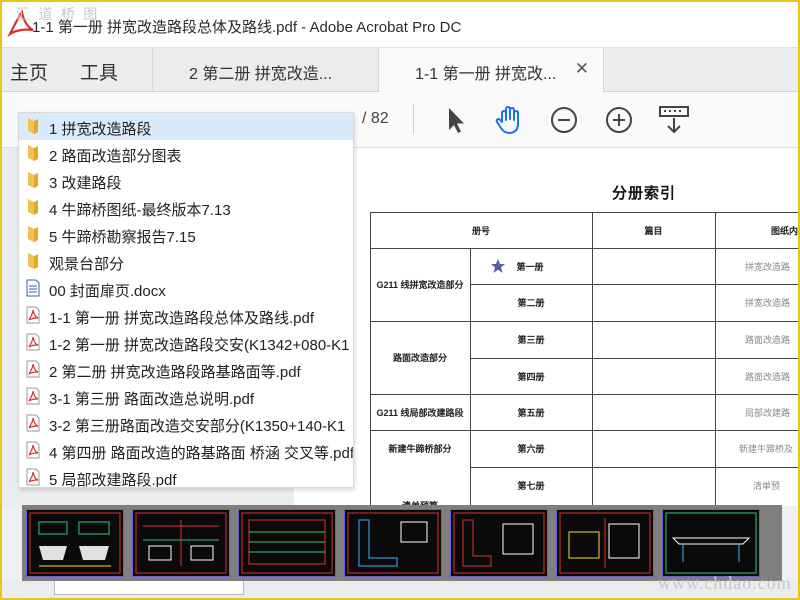 Image resolution: width=800 pixels, height=600 pixels. What do you see at coordinates (531, 412) in the screenshot?
I see `volume-cell: 第五册` at bounding box center [531, 412].